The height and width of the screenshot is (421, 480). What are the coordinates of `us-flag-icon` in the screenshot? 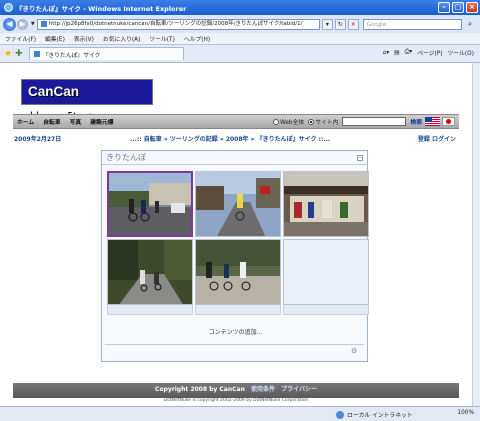 It's located at (432, 121).